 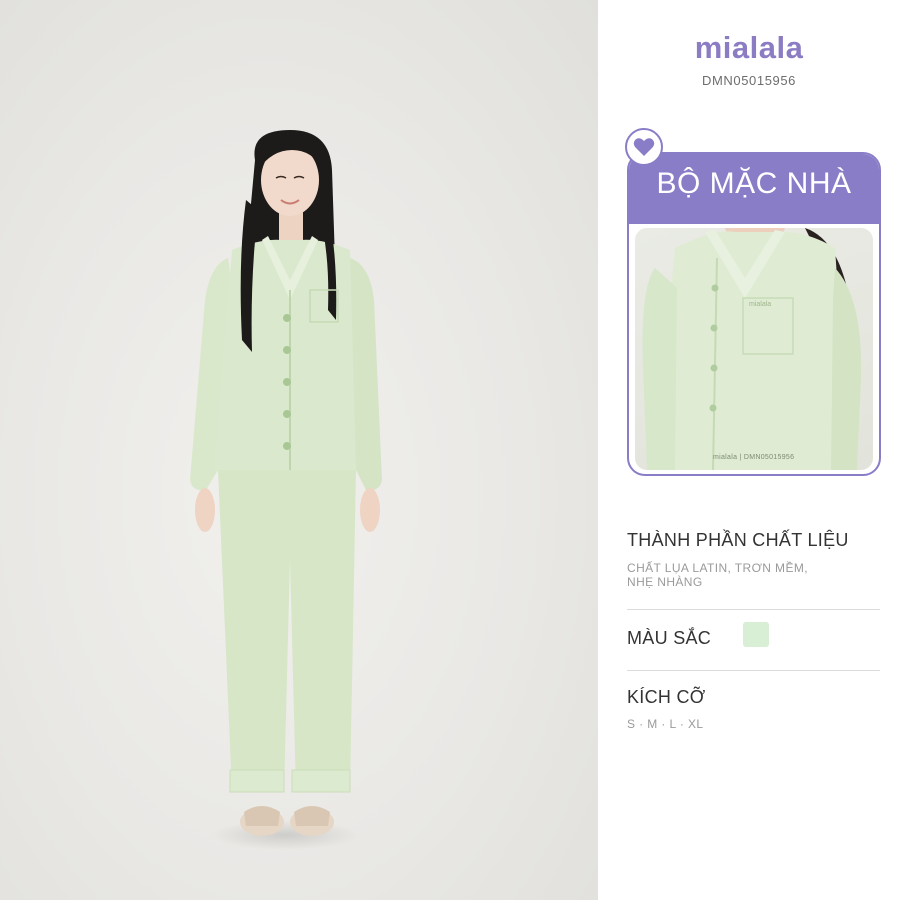 I want to click on heart-icon, so click(x=644, y=147).